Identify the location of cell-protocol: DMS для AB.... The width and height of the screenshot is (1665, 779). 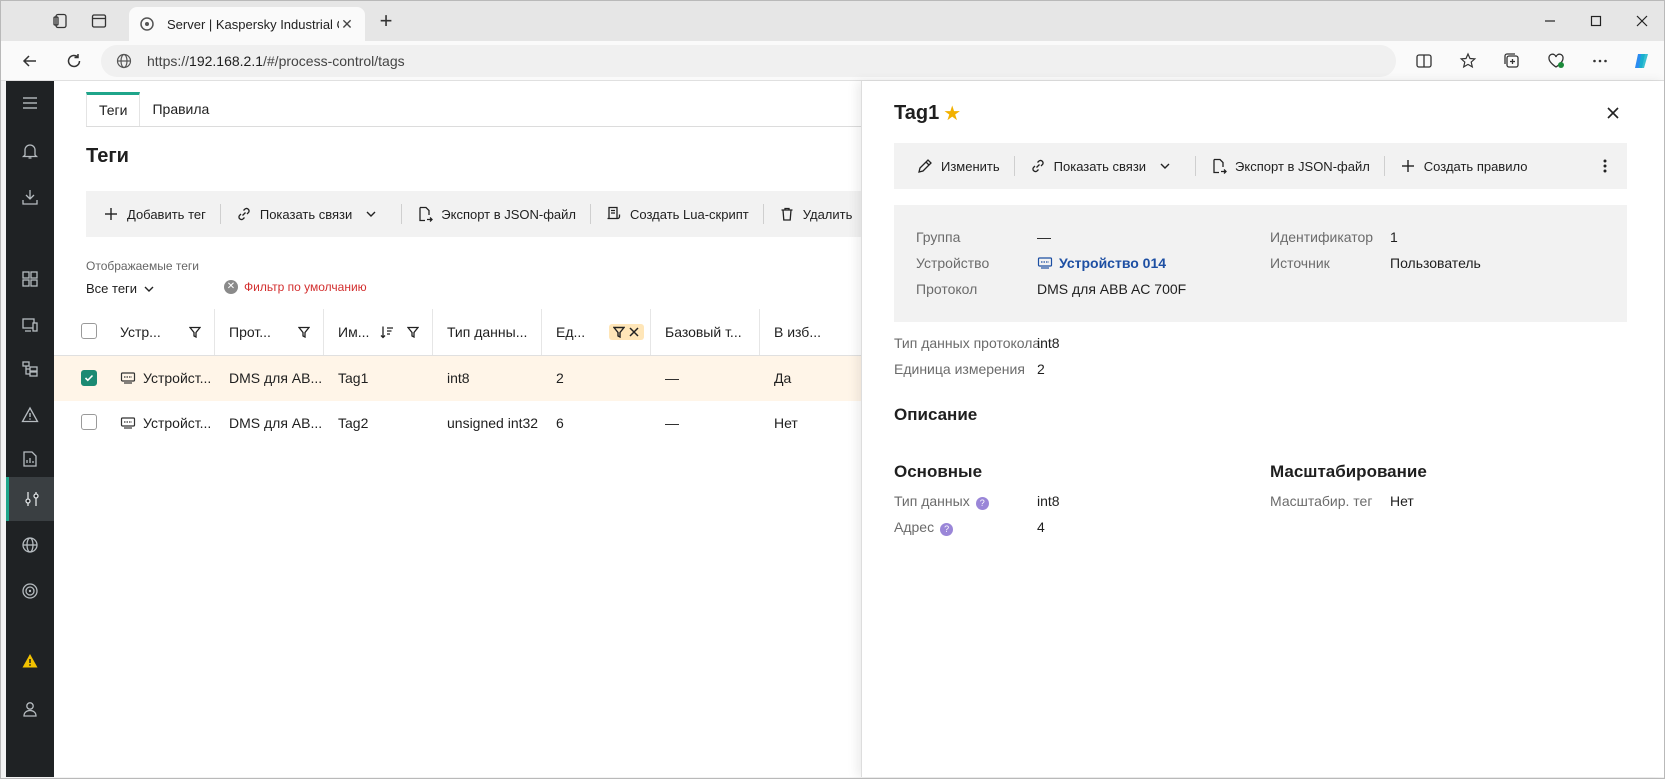
(276, 423).